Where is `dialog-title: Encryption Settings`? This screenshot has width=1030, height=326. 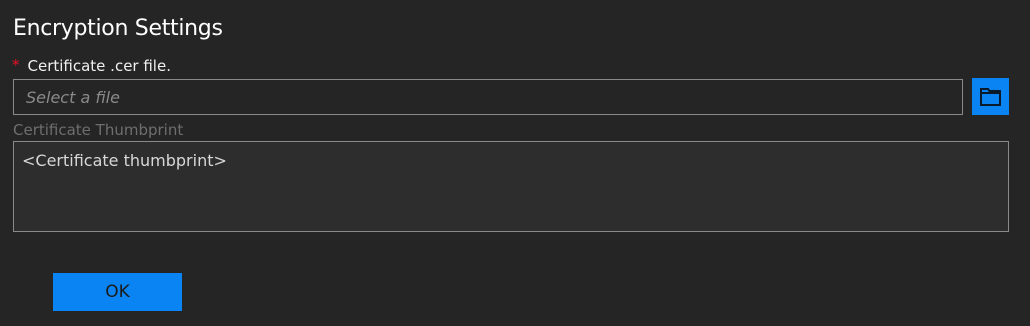 dialog-title: Encryption Settings is located at coordinates (118, 28).